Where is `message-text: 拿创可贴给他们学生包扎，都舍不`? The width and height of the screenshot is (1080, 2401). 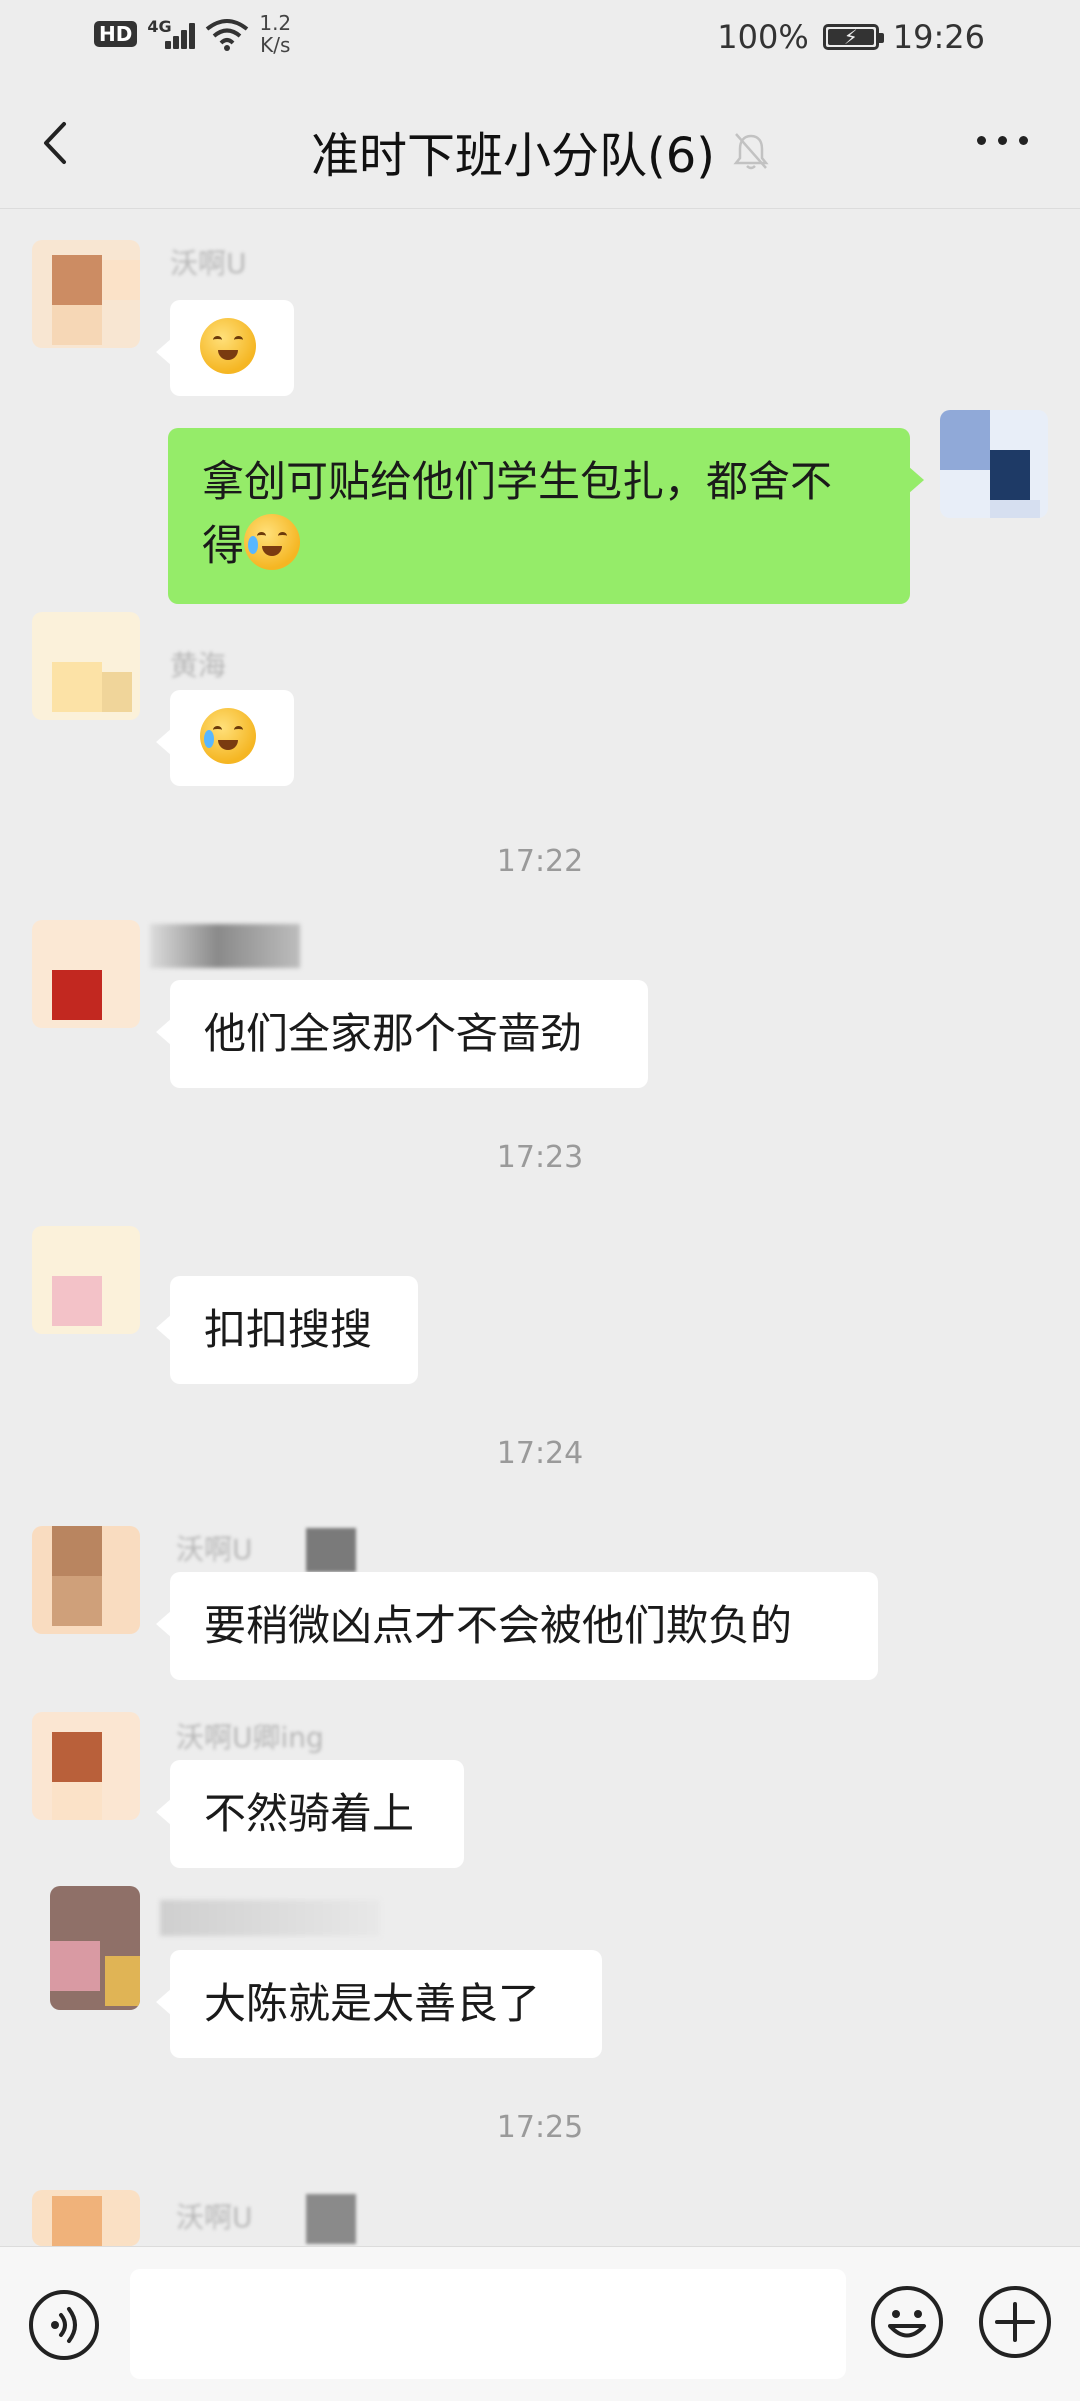
message-text: 拿创可贴给他们学生包扎，都舍不 is located at coordinates (517, 481).